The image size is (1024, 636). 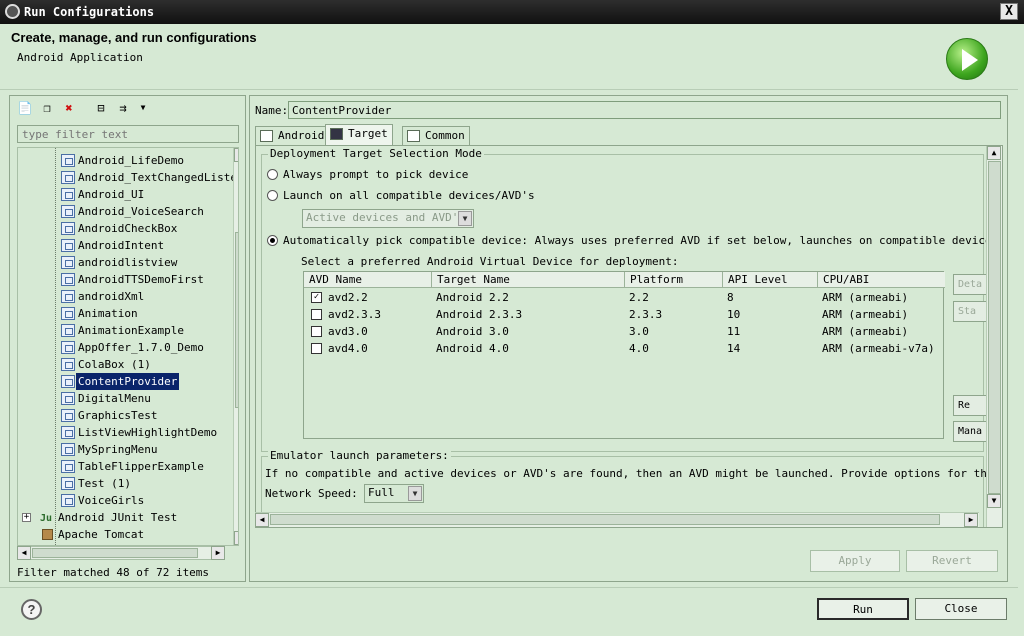 I want to click on tree-horizontal-scrollbar: ◀ ▶, so click(x=121, y=553).